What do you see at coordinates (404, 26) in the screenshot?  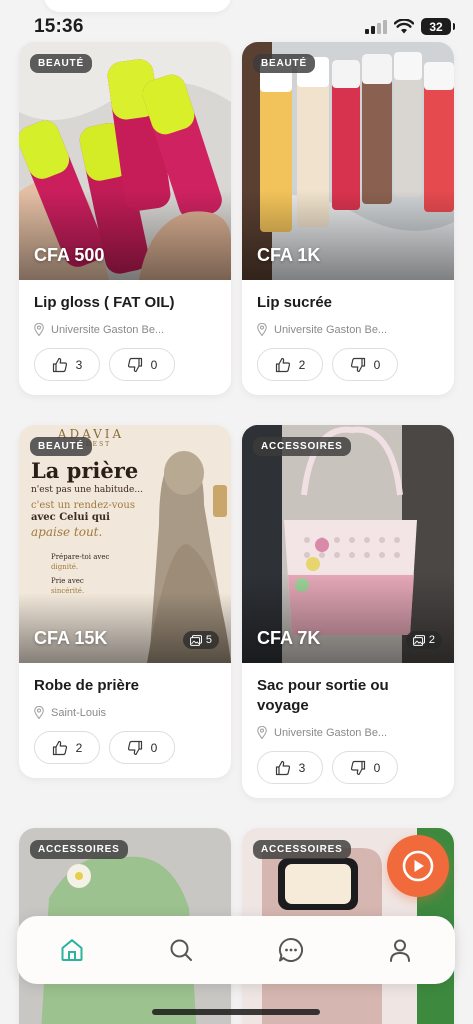 I see `wifi-icon` at bounding box center [404, 26].